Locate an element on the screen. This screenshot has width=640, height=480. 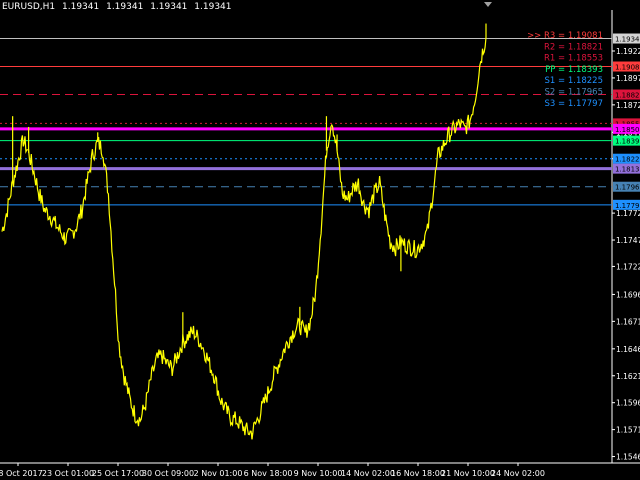
x-tick-label-2: 25 Oct 17:00 is located at coordinates (118, 473).